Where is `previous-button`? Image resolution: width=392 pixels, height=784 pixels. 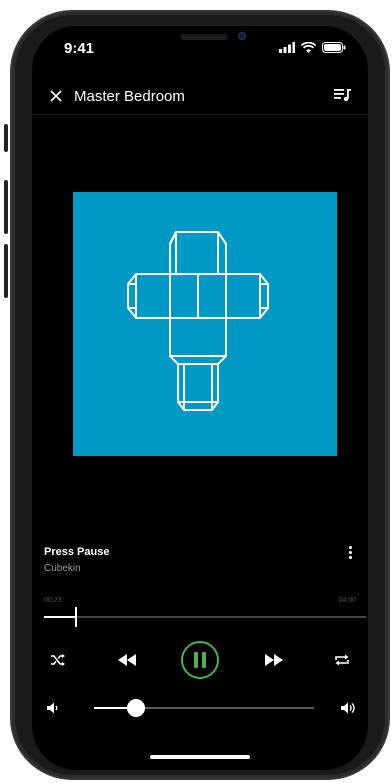 previous-button is located at coordinates (127, 660).